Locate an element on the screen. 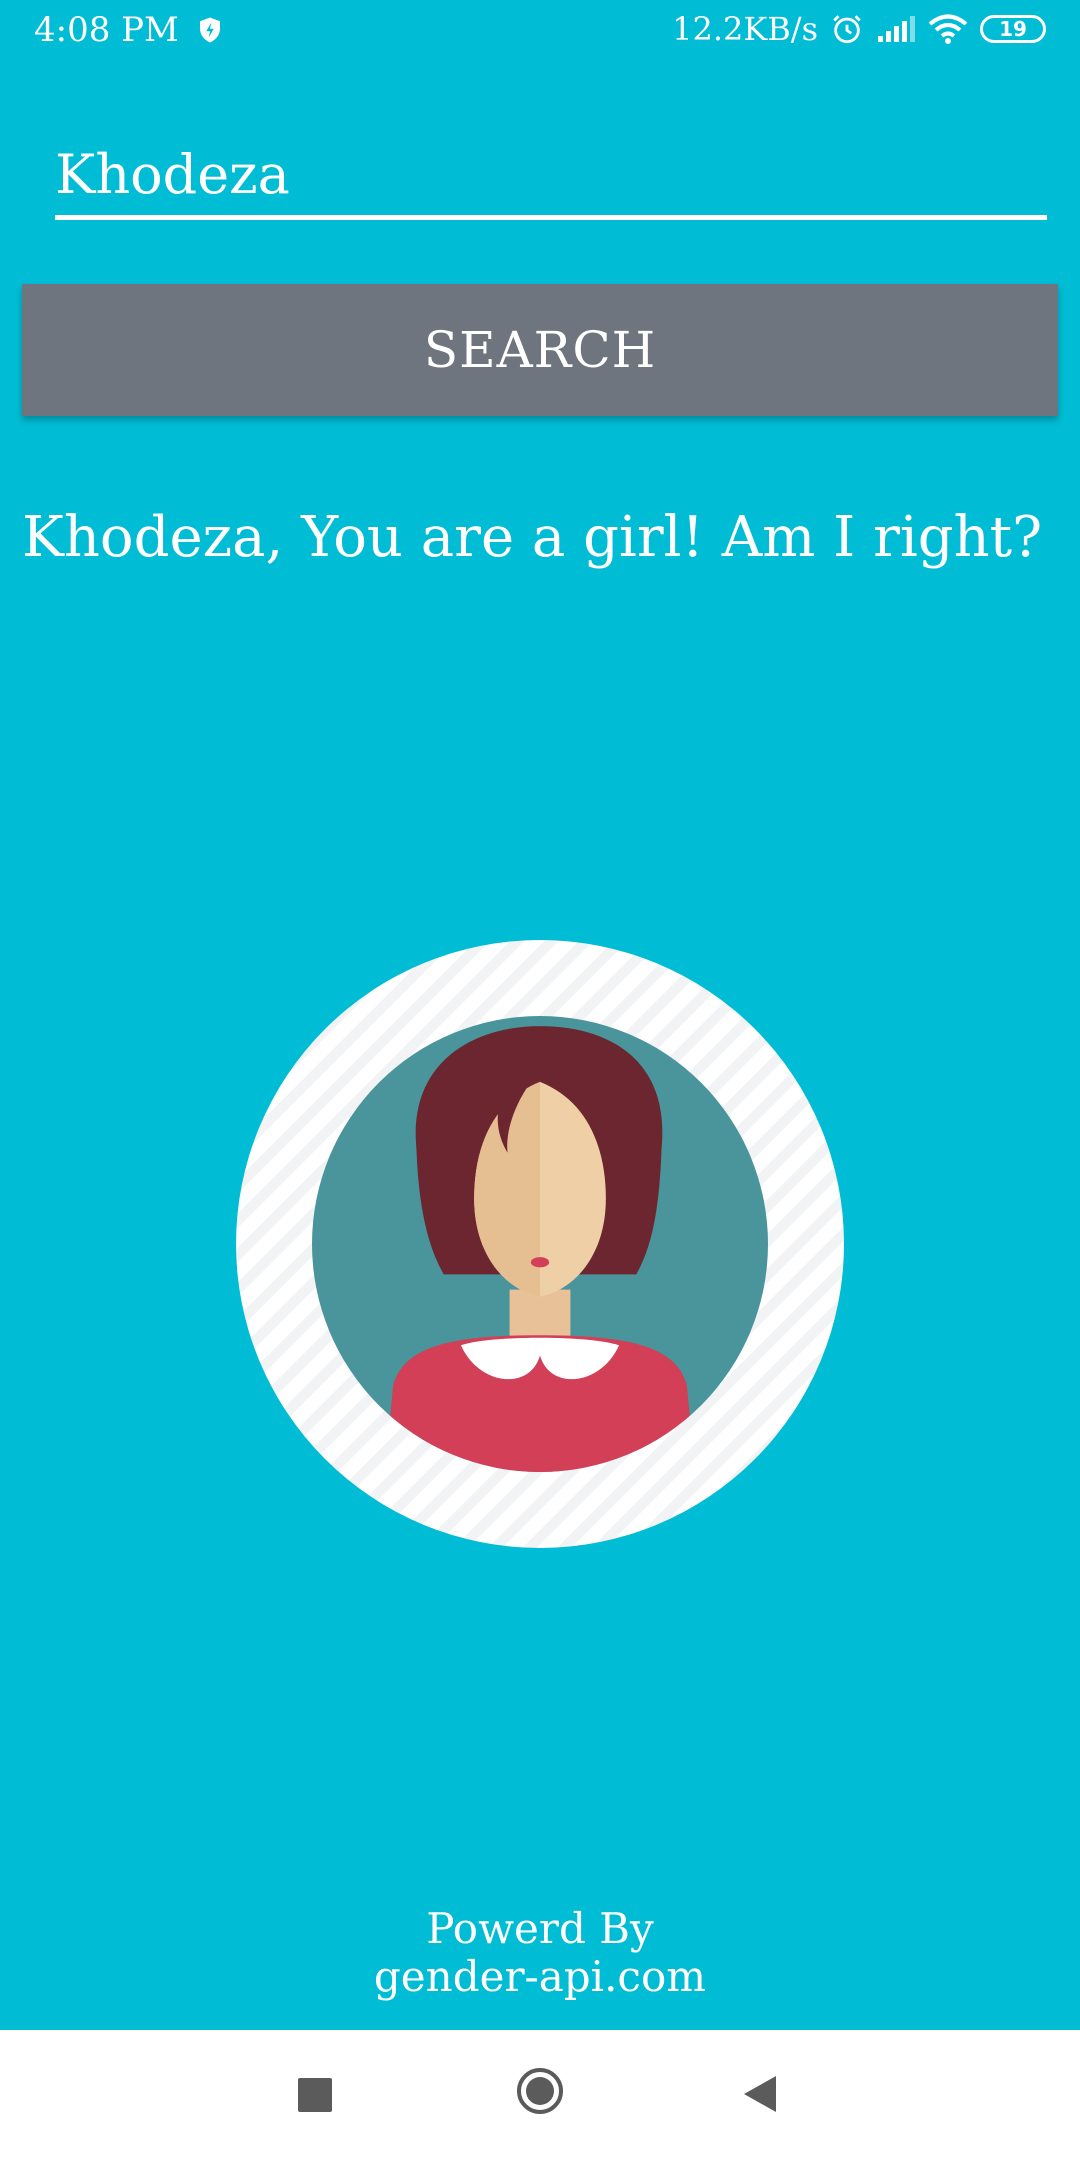  battery-icon: 19 is located at coordinates (1013, 29).